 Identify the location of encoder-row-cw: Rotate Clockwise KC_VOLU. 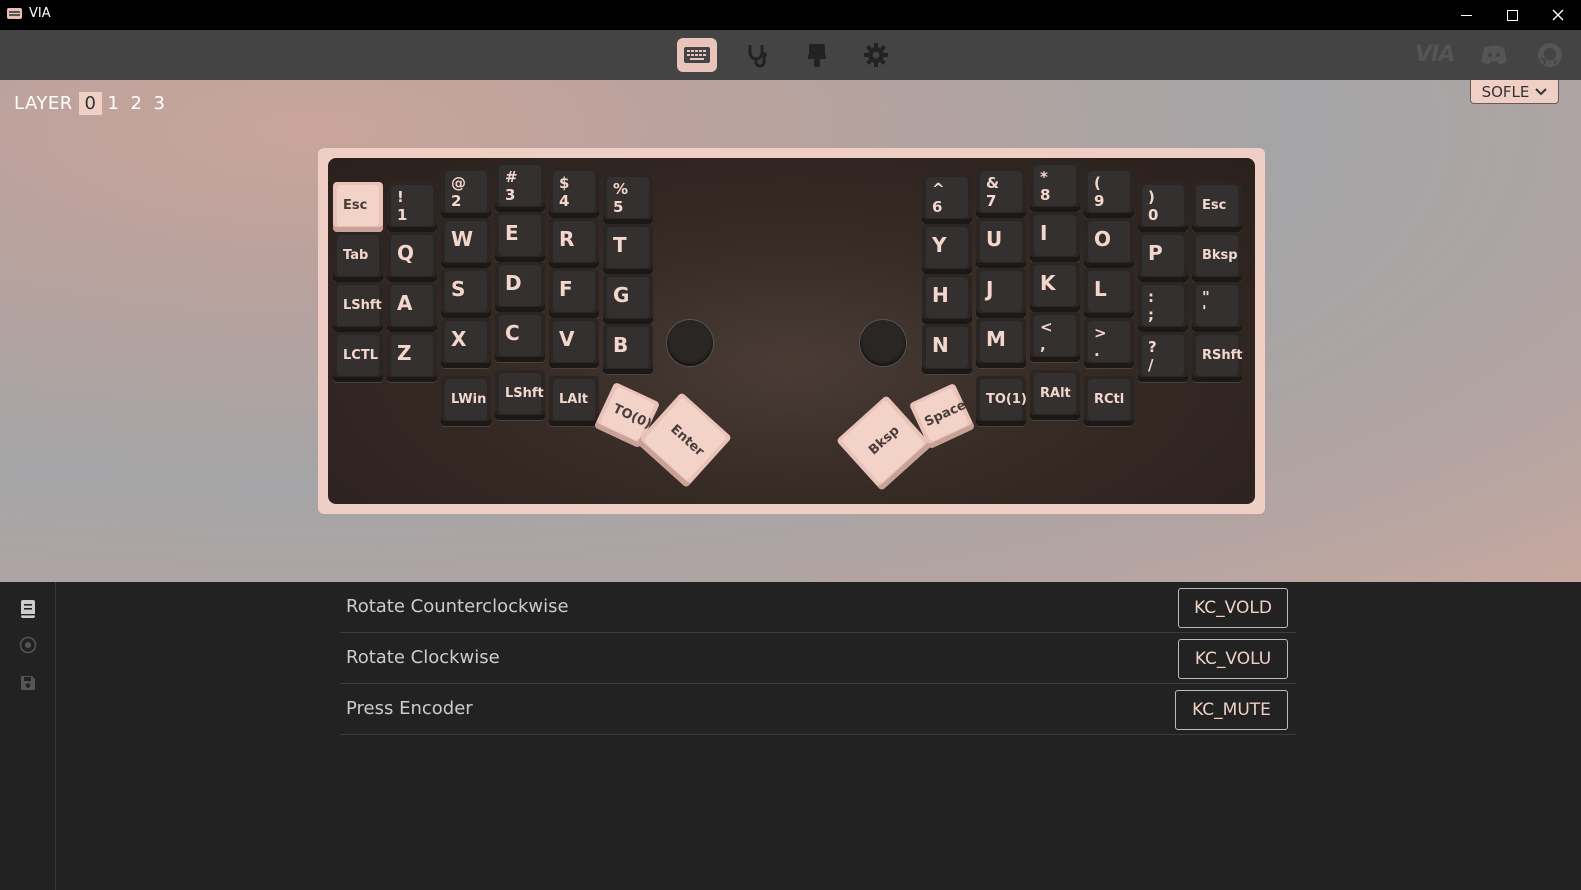
(818, 658).